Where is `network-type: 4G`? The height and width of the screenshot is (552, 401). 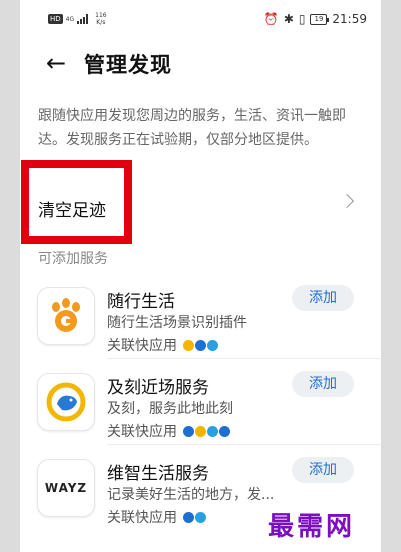
network-type: 4G is located at coordinates (70, 19).